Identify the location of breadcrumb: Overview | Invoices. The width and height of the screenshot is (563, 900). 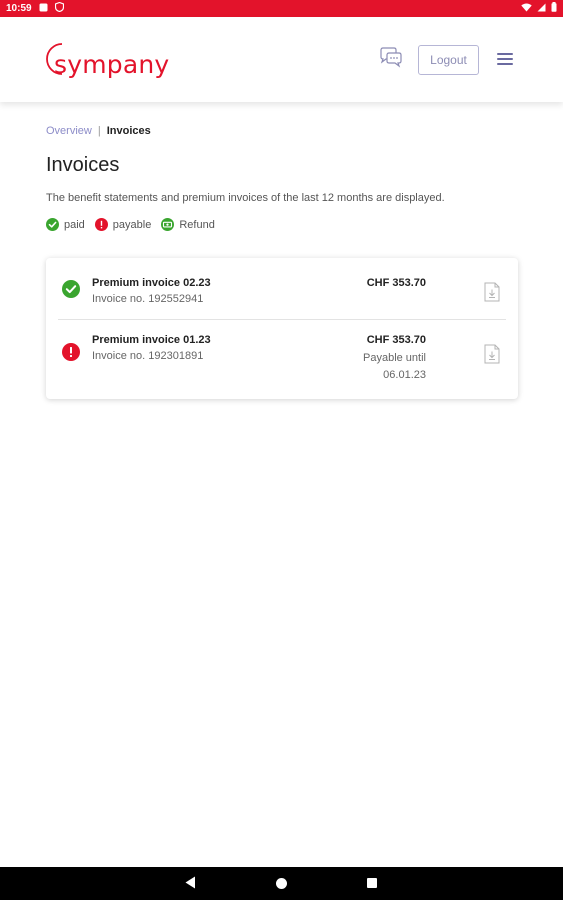
(98, 131).